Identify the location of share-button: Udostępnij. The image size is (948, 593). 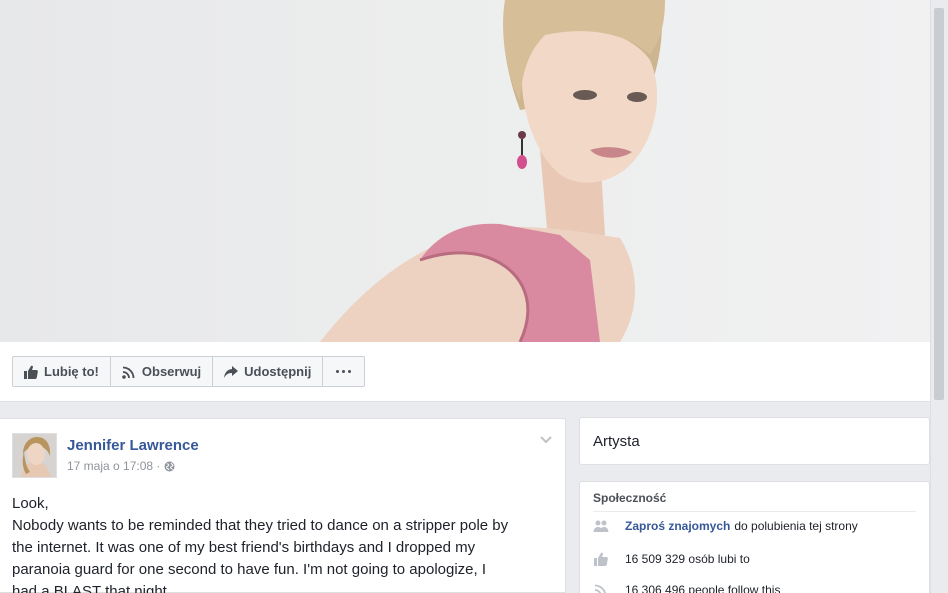
(268, 371).